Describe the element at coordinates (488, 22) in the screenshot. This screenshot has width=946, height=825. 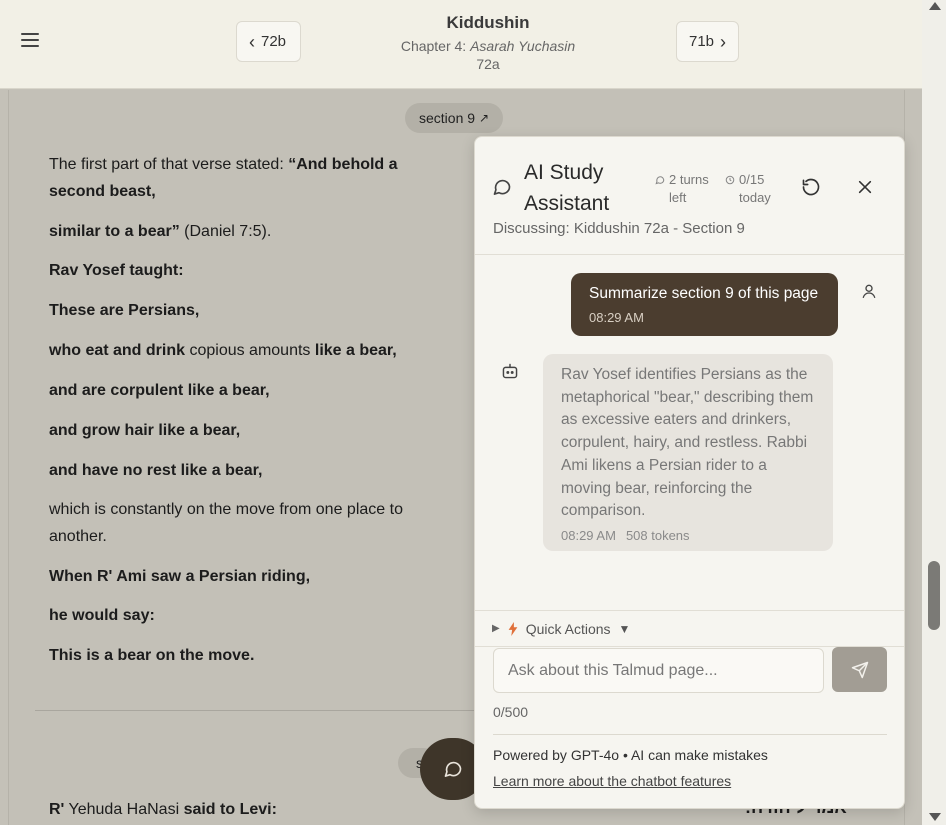
I see `tractate-title: Kiddushin` at that location.